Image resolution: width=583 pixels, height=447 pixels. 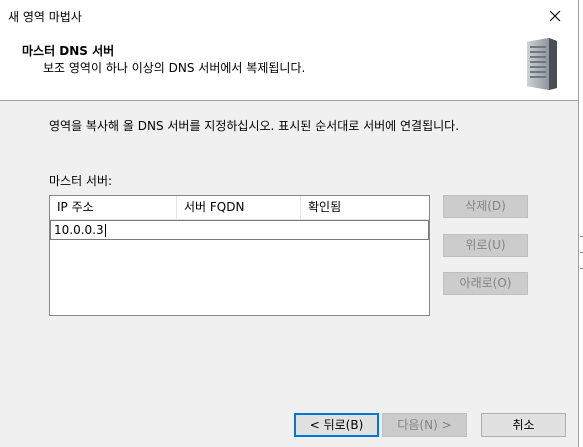 What do you see at coordinates (485, 206) in the screenshot?
I see `delete-button: 삭제(D)` at bounding box center [485, 206].